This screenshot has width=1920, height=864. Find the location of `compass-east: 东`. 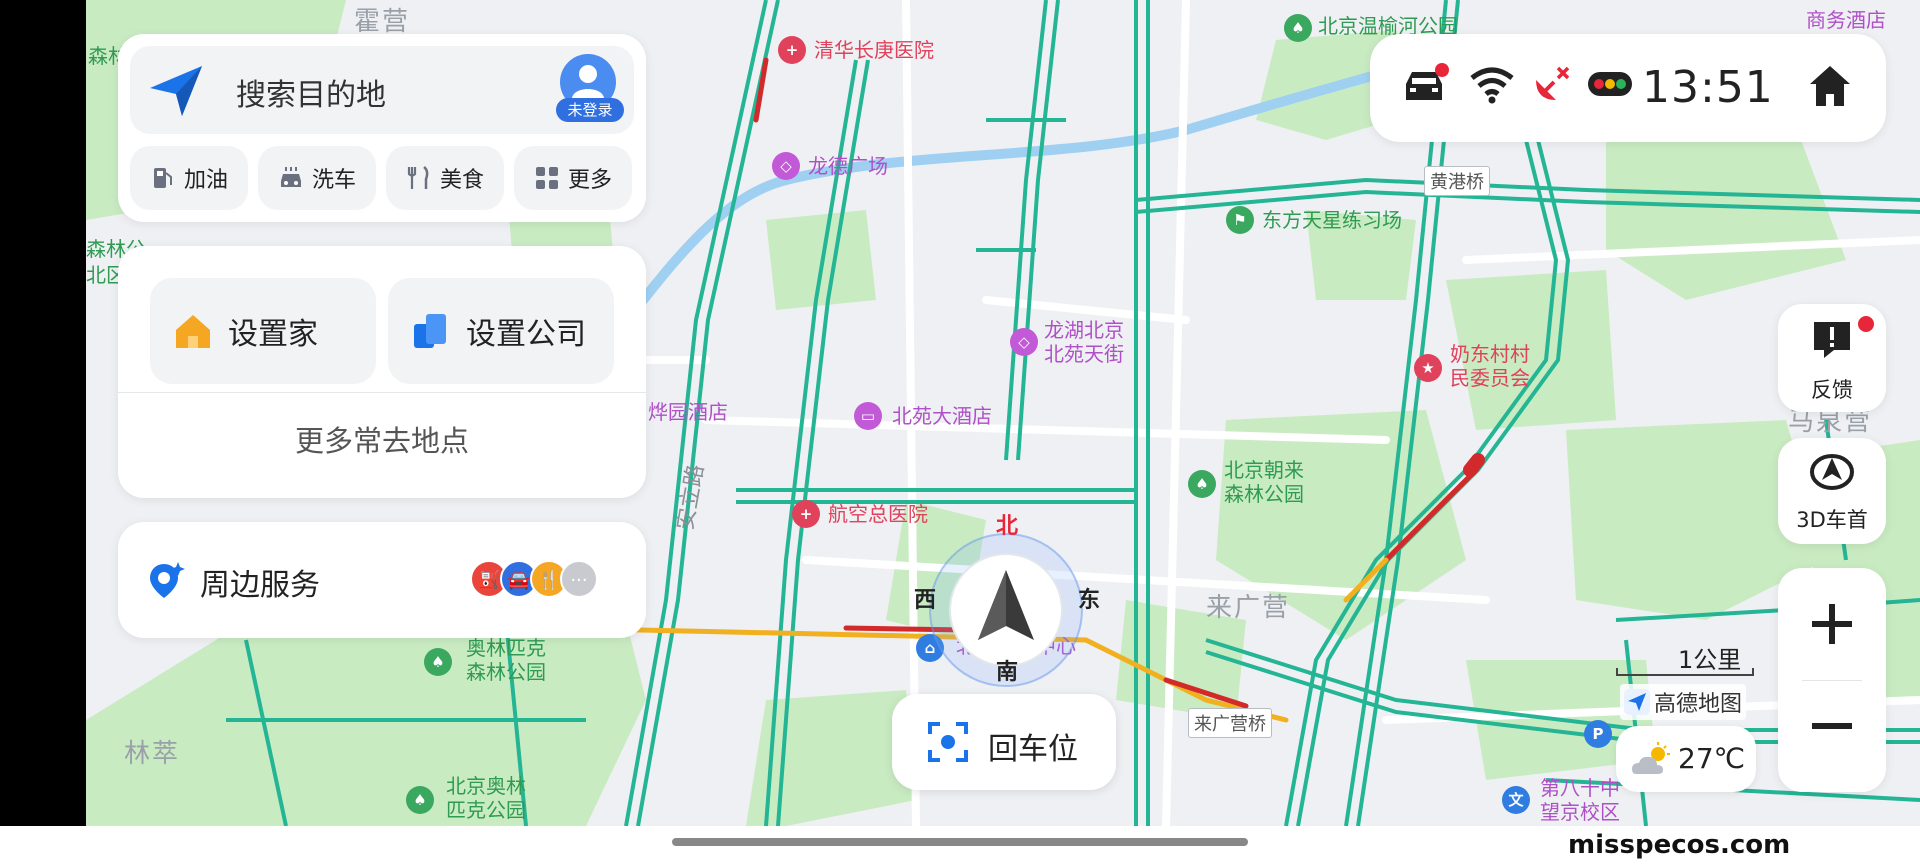

compass-east: 东 is located at coordinates (1089, 600).